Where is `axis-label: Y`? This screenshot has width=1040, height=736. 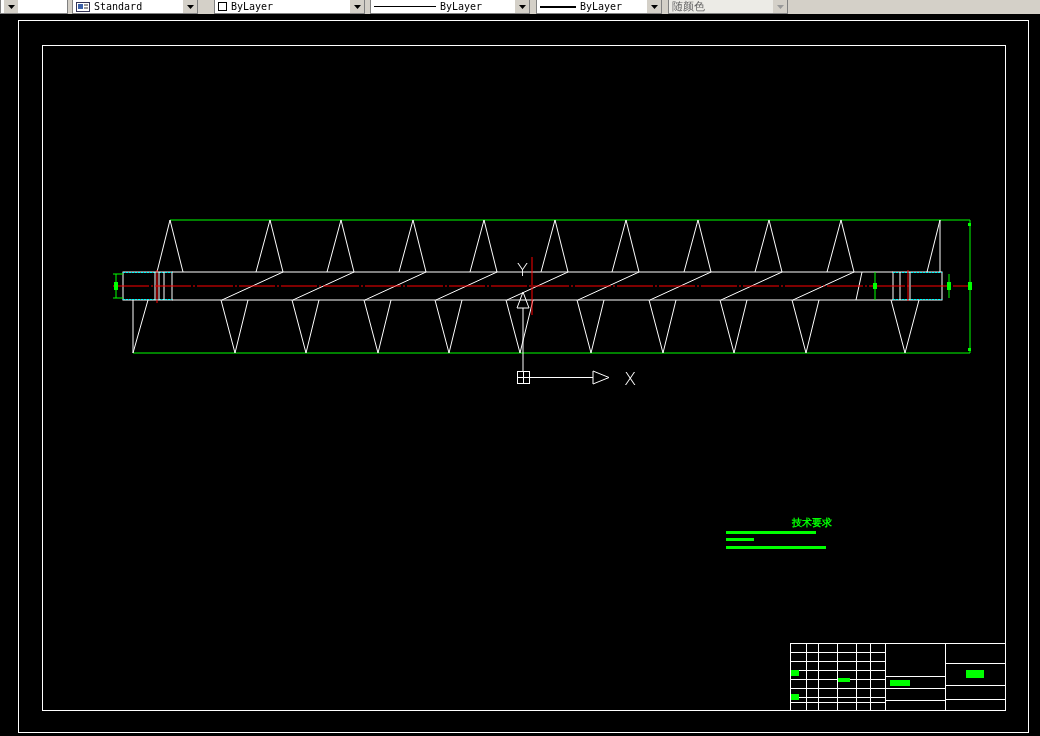 axis-label: Y is located at coordinates (522, 269).